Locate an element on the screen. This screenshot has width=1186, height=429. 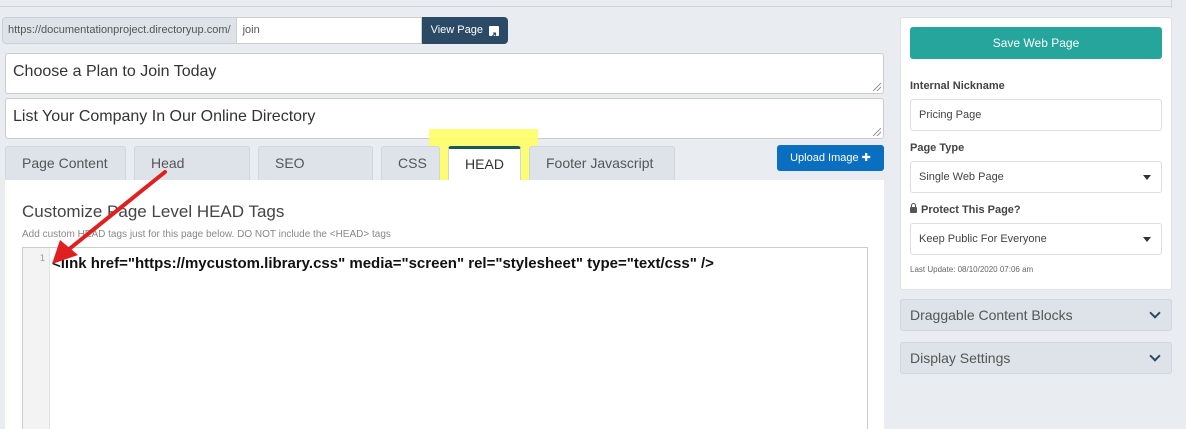
nickname-input: Pricing Page is located at coordinates (1036, 115).